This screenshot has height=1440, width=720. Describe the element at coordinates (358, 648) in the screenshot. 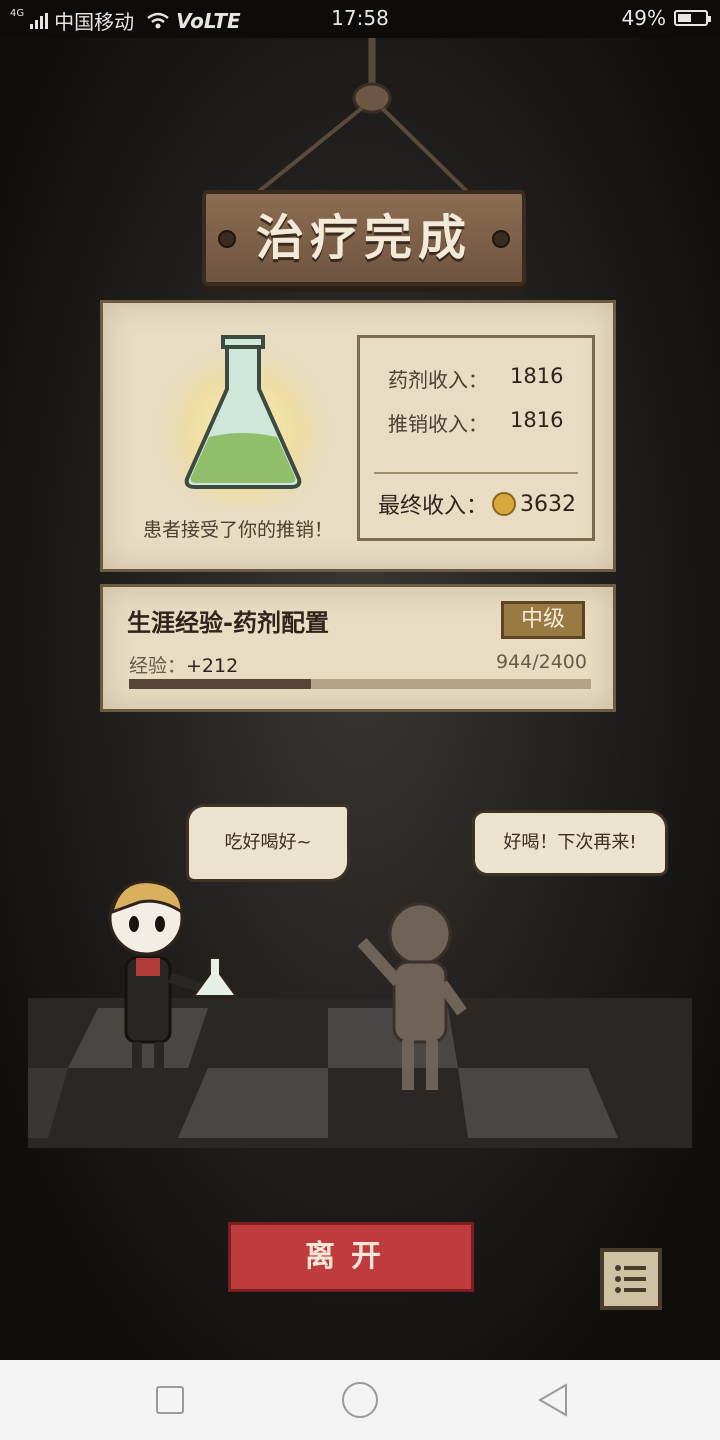

I see `career-panel: 生涯经验-药剂配置 中级 经验：+212 944/2400` at that location.